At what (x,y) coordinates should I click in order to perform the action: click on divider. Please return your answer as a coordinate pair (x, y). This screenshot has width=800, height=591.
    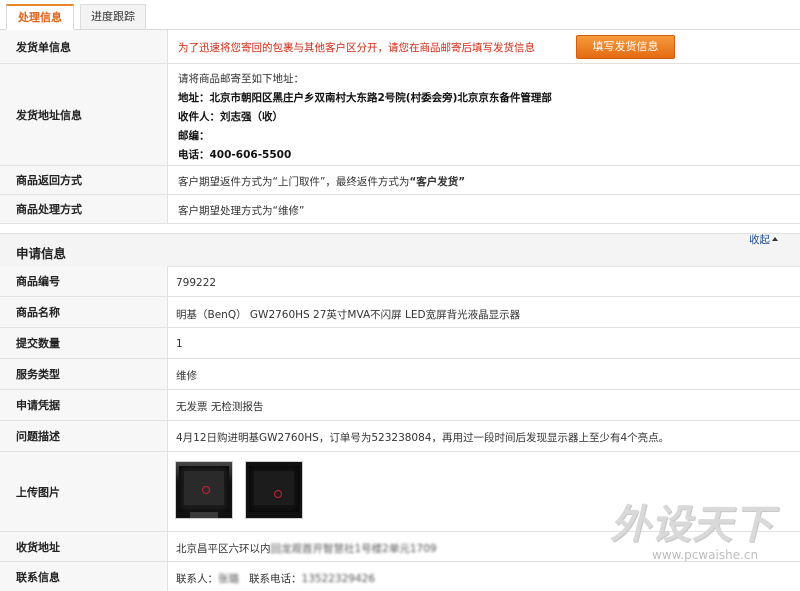
    Looking at the image, I should click on (400, 223).